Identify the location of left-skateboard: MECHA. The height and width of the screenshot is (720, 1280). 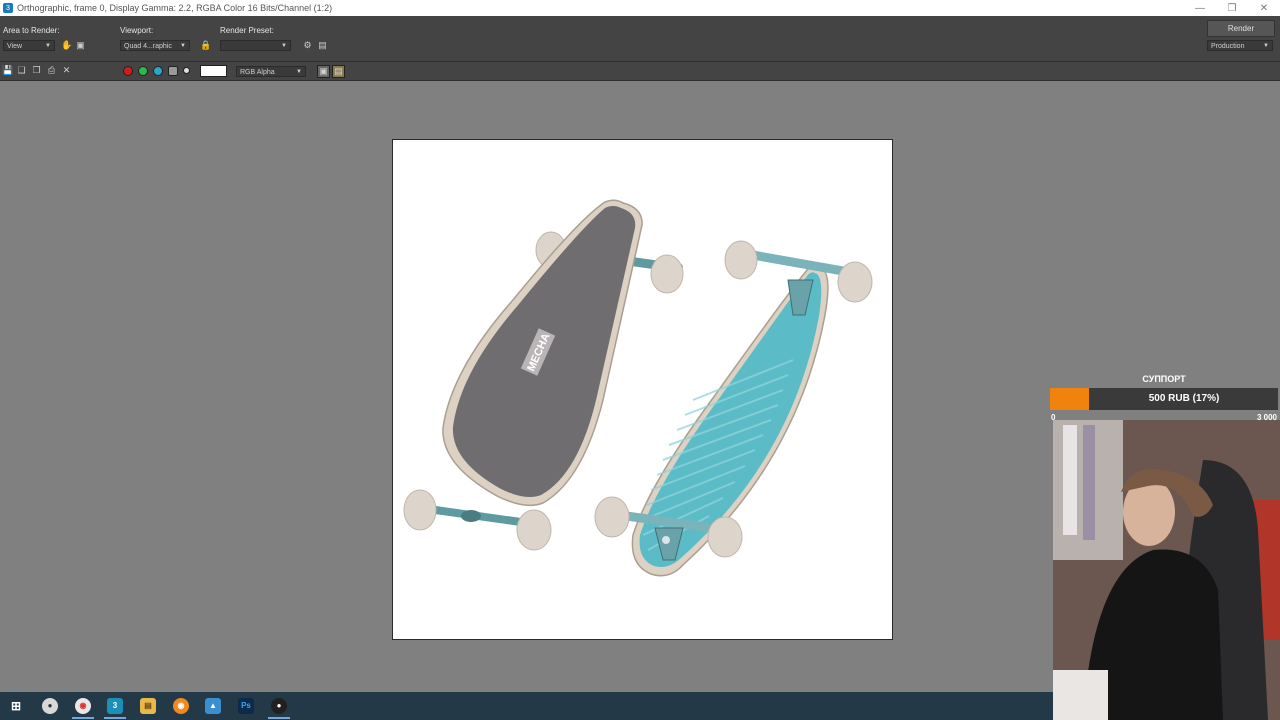
(543, 375).